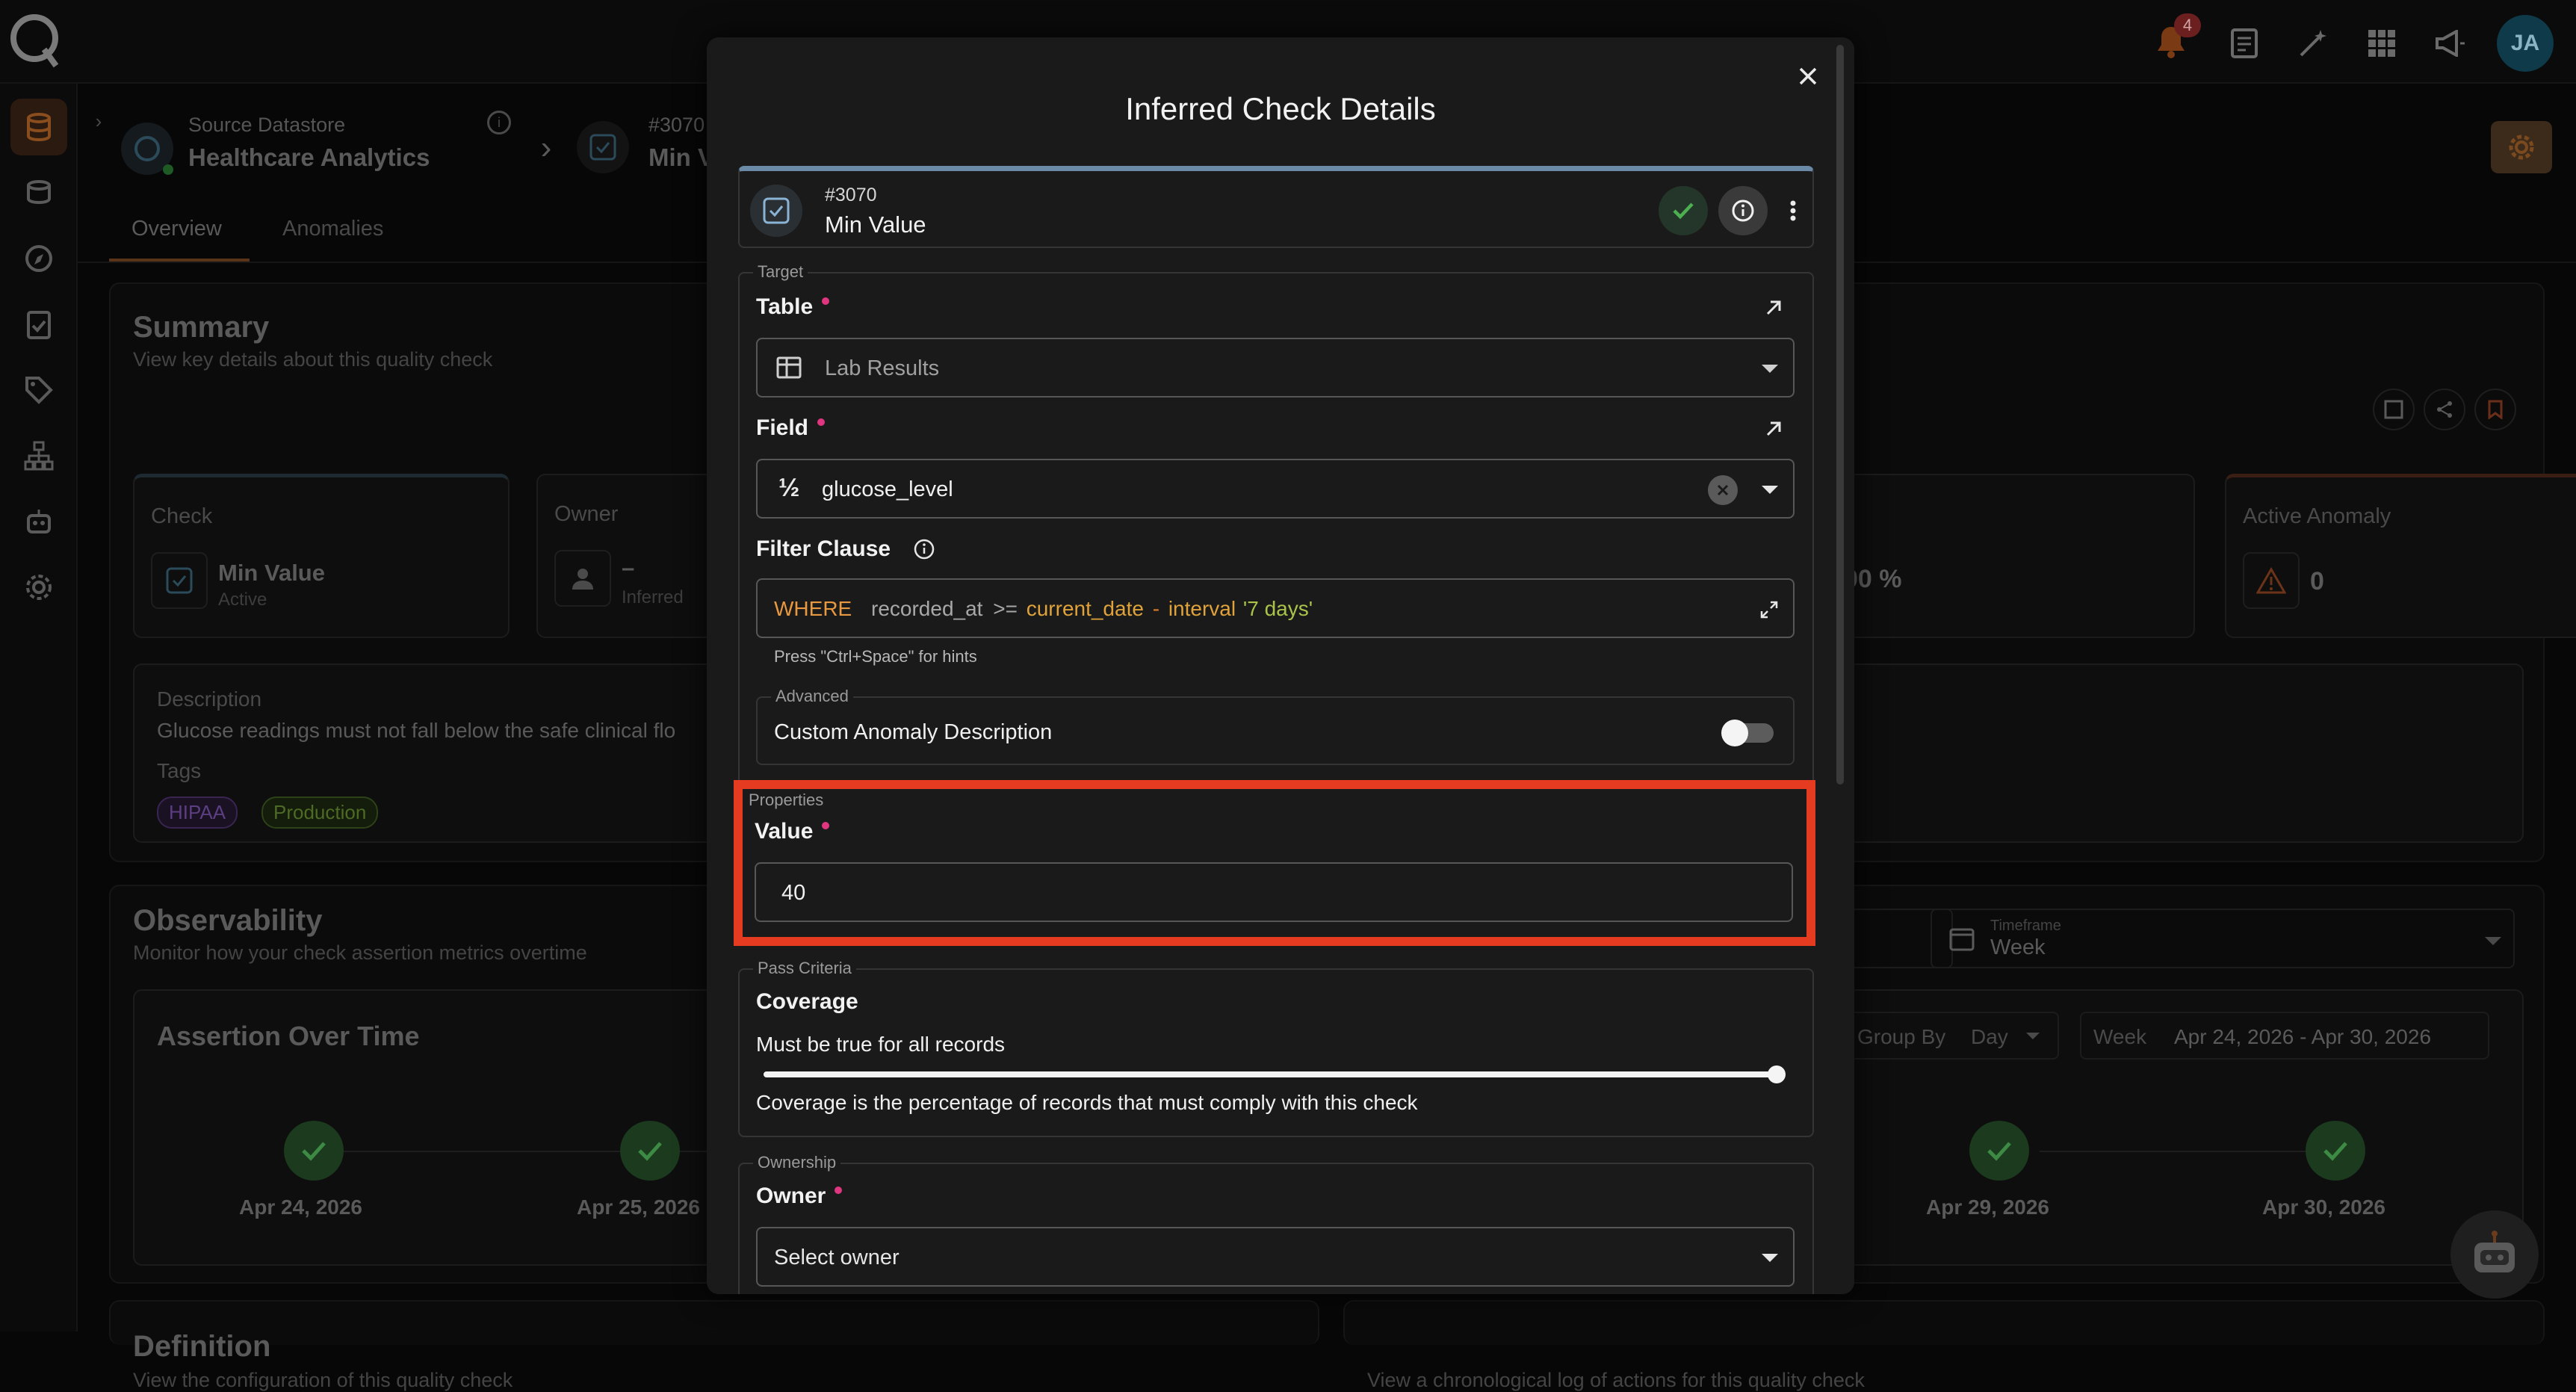 This screenshot has height=1392, width=2576. What do you see at coordinates (804, 968) in the screenshot?
I see `pass-criteria-legend: Pass Criteria` at bounding box center [804, 968].